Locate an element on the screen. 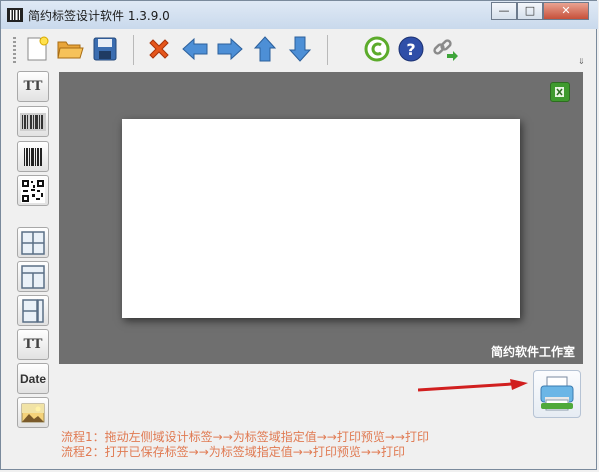  move-down-button is located at coordinates (300, 49).